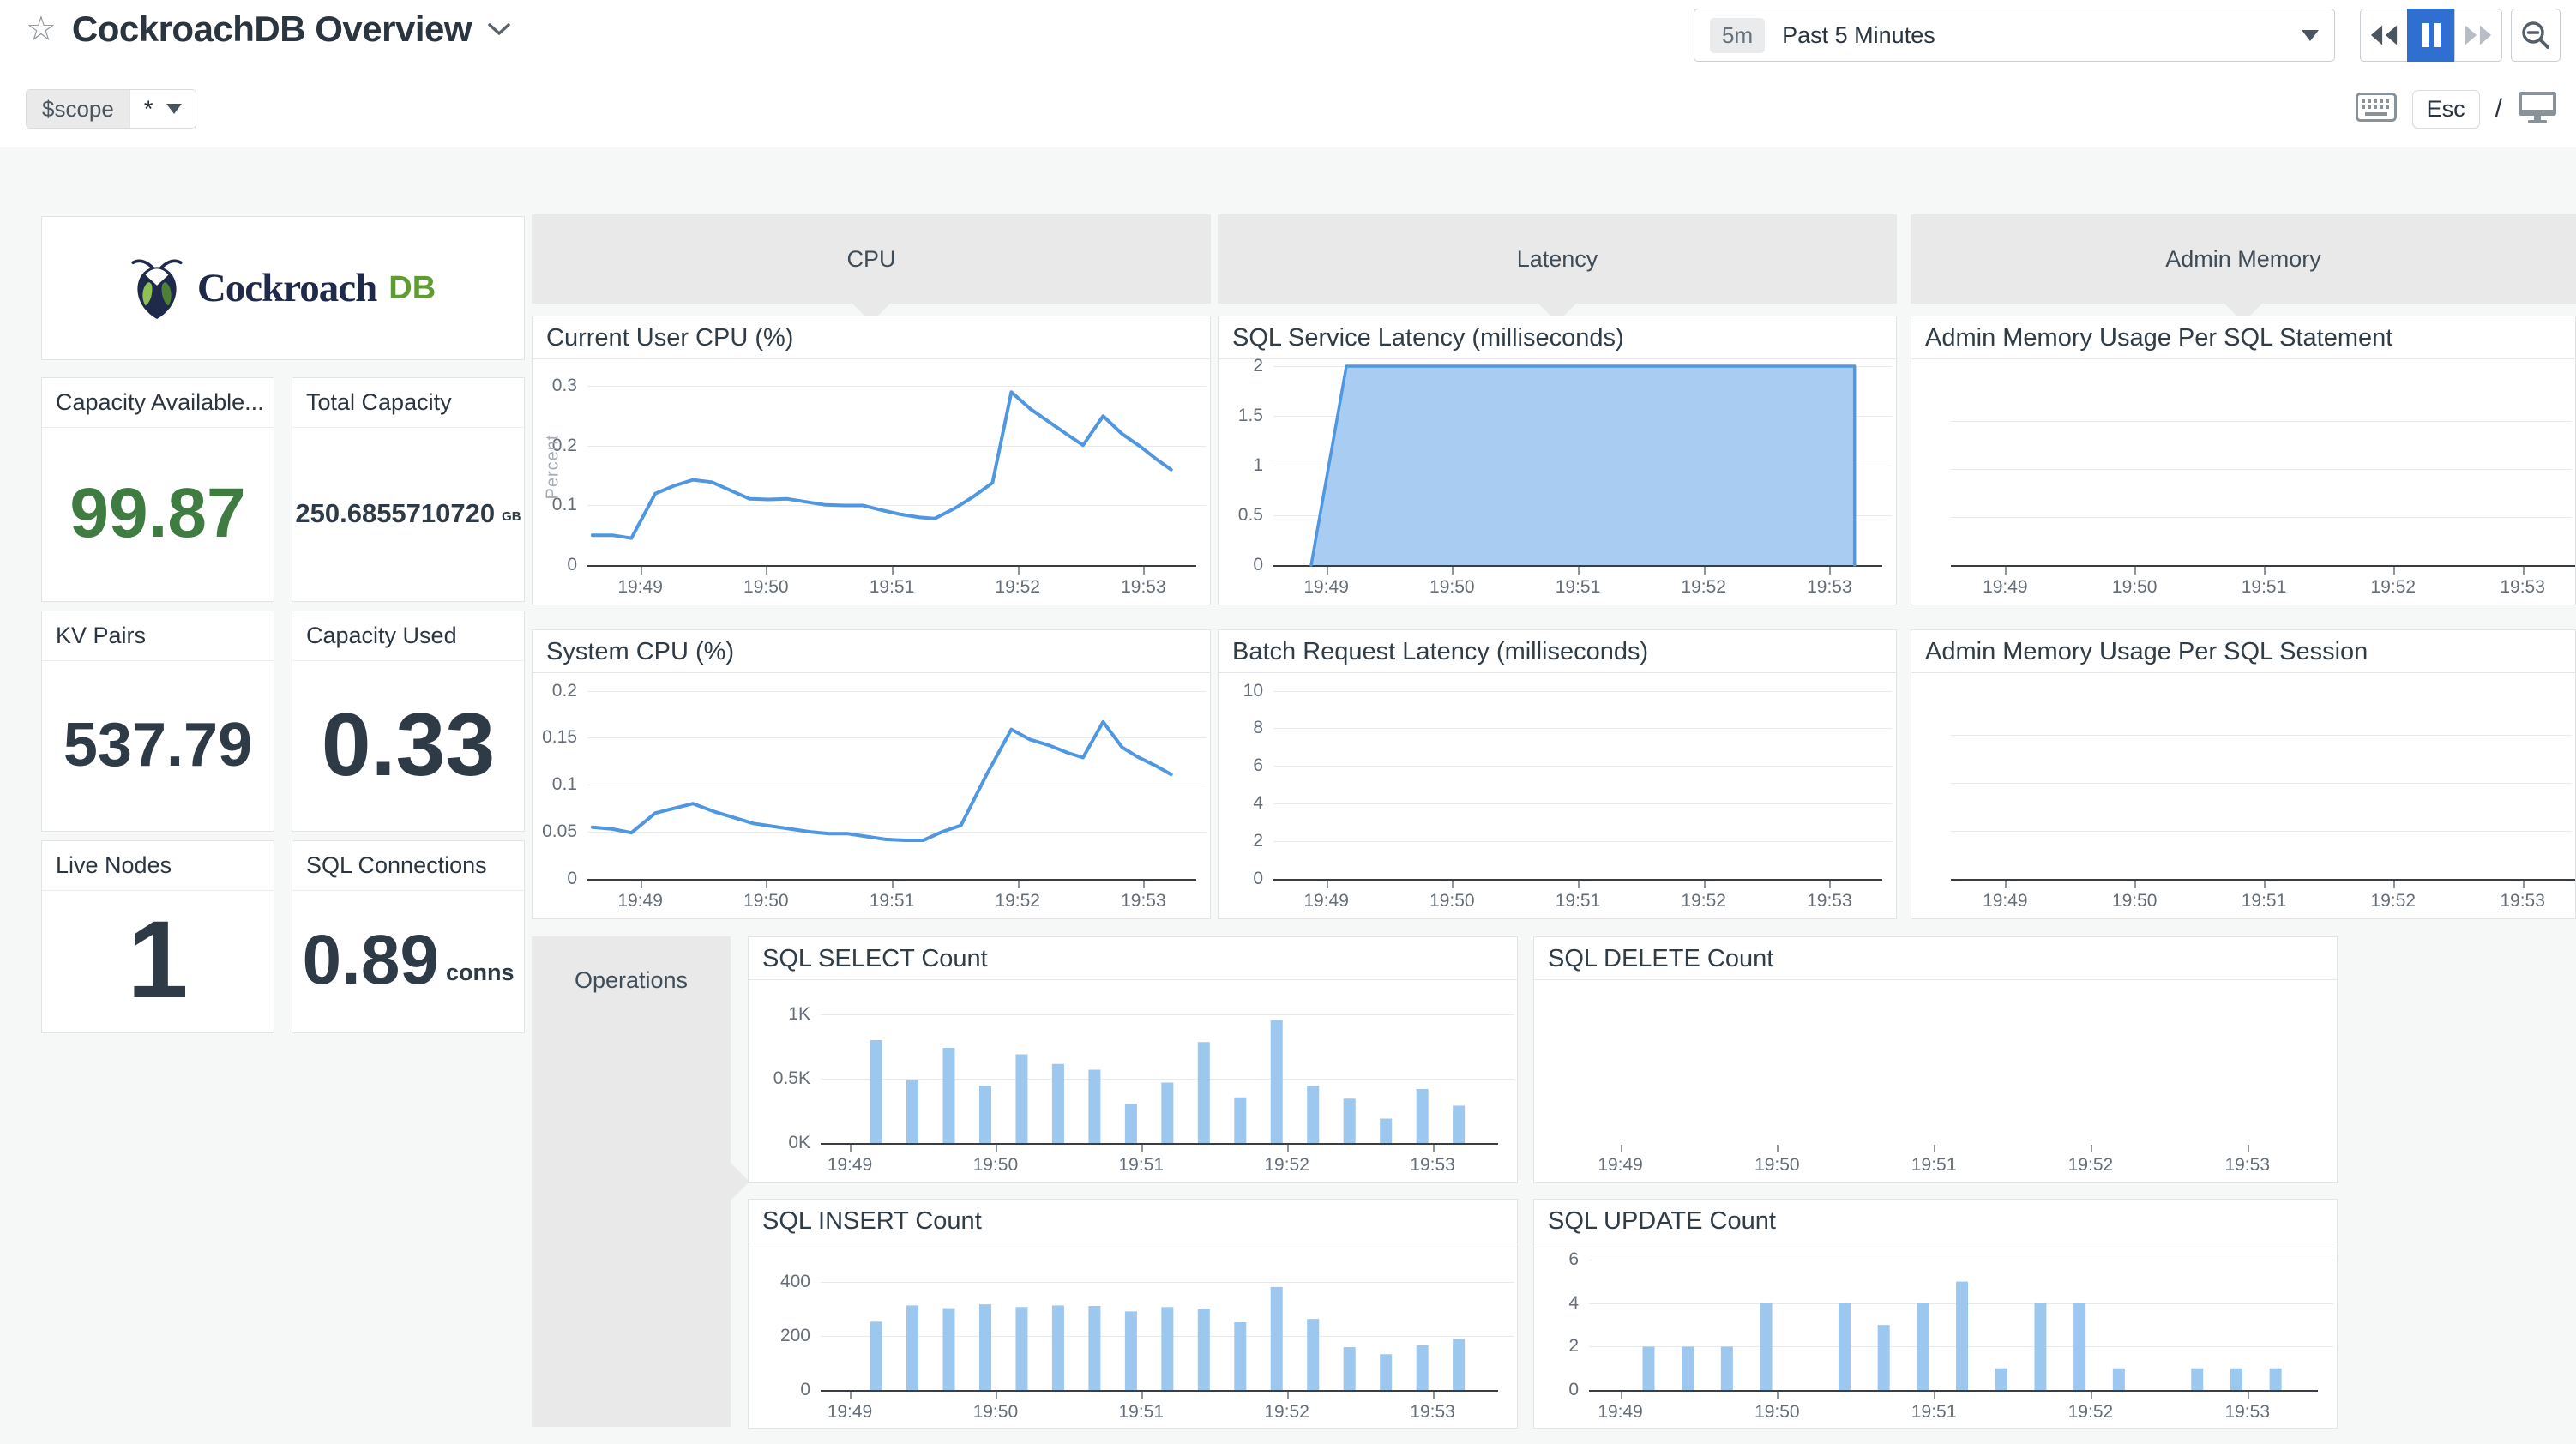 The height and width of the screenshot is (1444, 2576). What do you see at coordinates (157, 489) in the screenshot?
I see `stat-tile-capacity-available: Capacity Available... 99.87` at bounding box center [157, 489].